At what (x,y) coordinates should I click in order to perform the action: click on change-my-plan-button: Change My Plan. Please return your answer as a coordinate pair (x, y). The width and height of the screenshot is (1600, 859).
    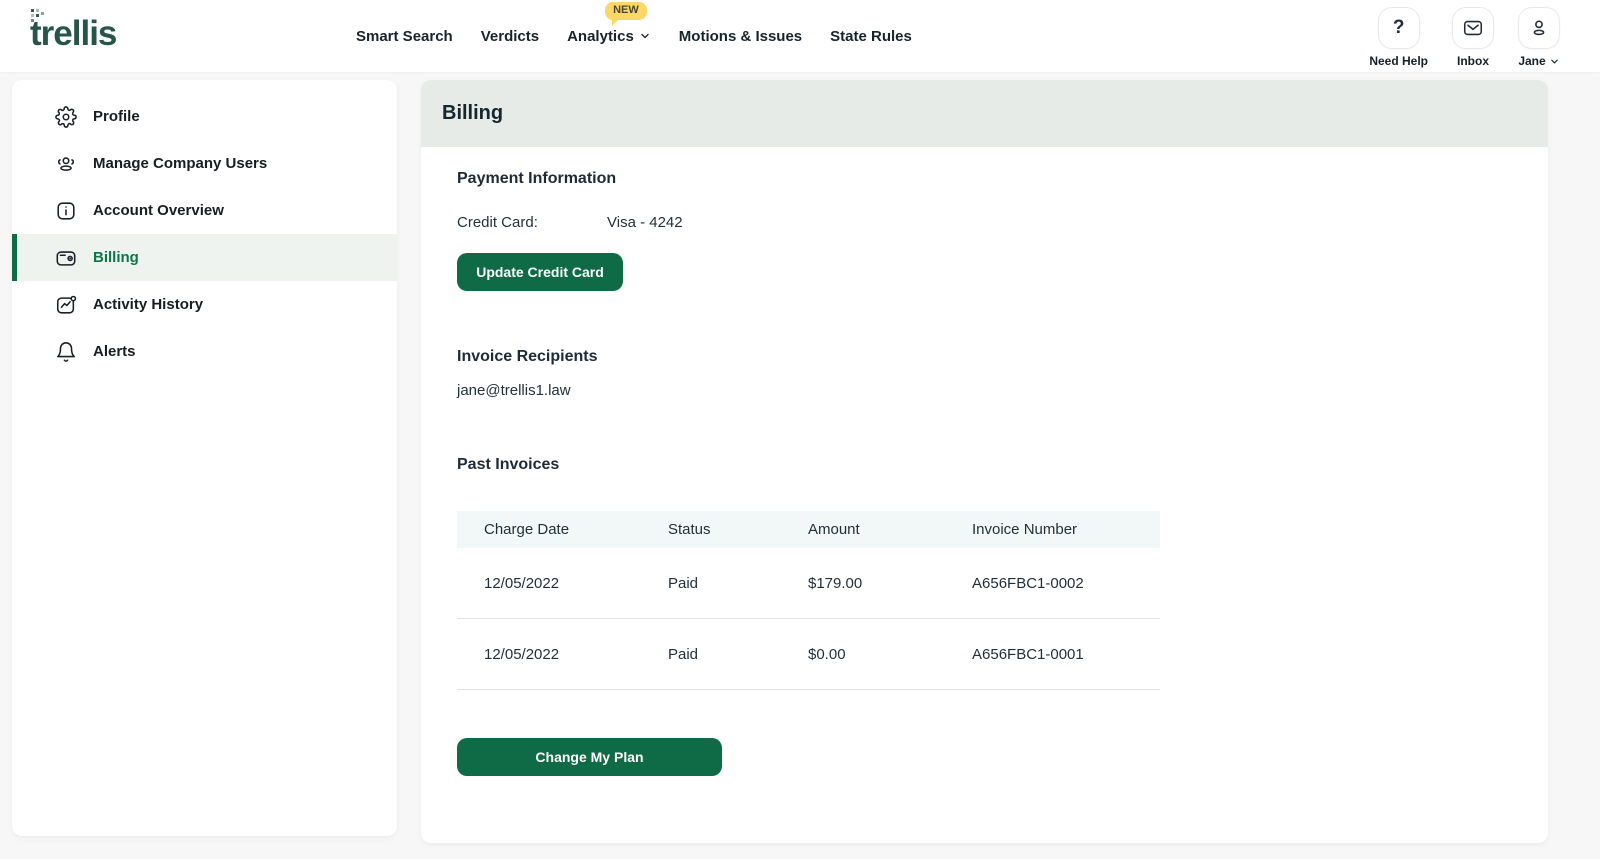
    Looking at the image, I should click on (589, 757).